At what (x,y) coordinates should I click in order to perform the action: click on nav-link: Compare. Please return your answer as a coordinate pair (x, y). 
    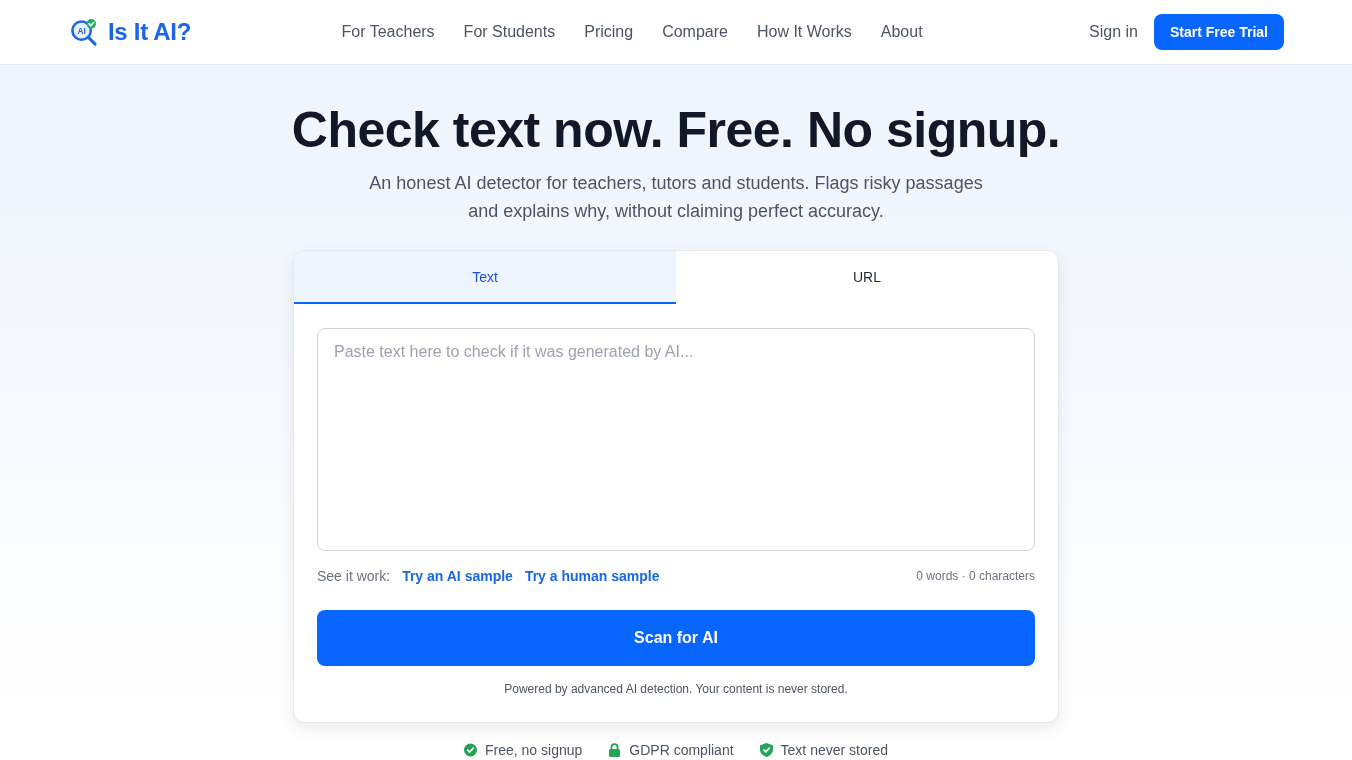
    Looking at the image, I should click on (695, 32).